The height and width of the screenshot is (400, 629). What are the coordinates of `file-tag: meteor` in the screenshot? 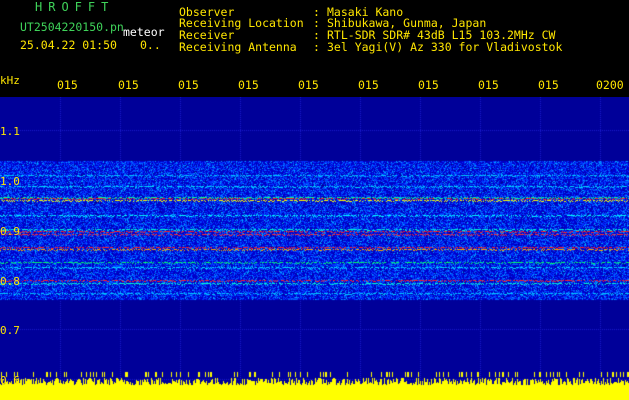 It's located at (144, 32).